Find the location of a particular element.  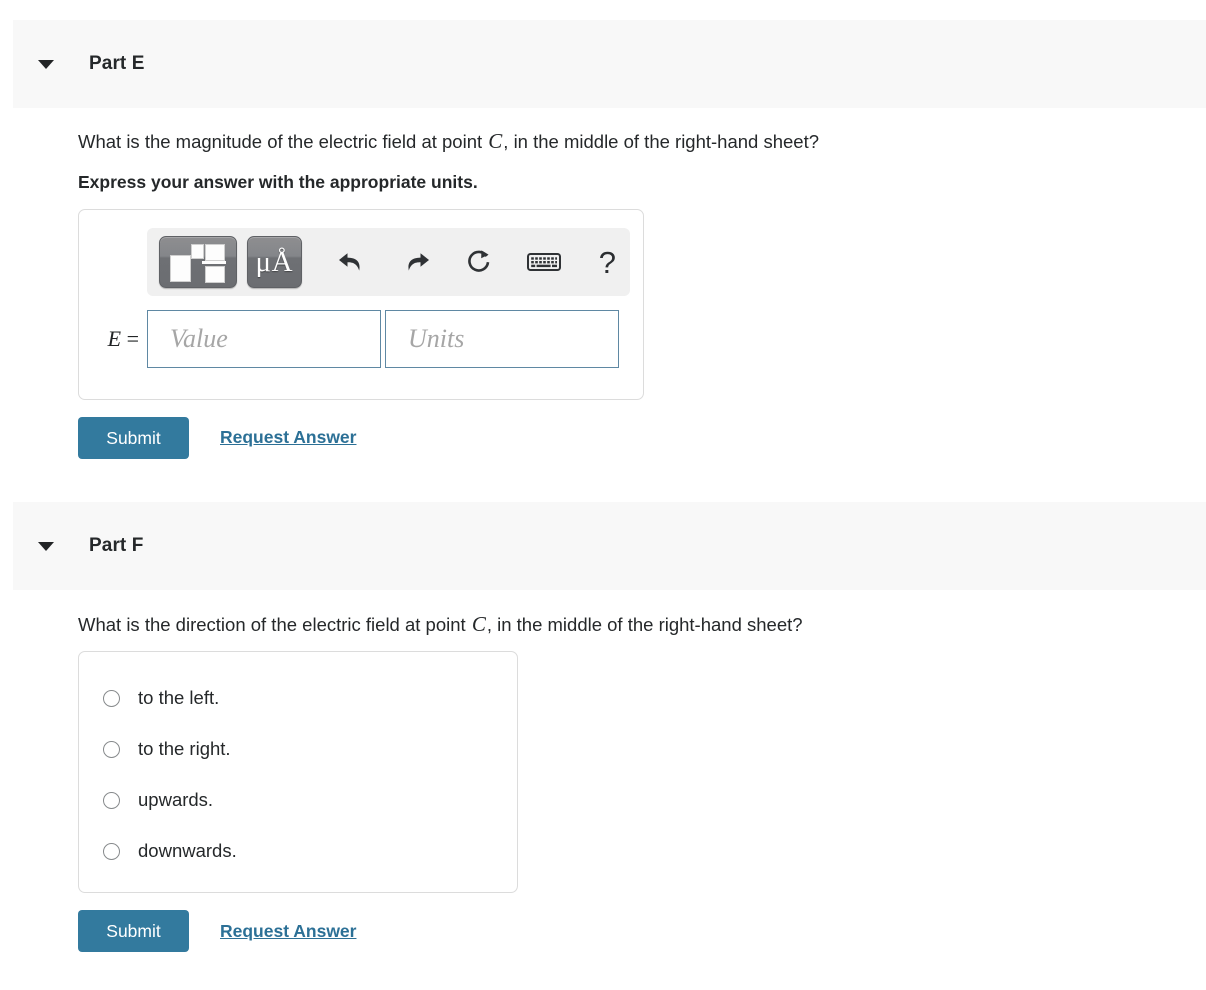

question-mark-icon: ? is located at coordinates (607, 262).